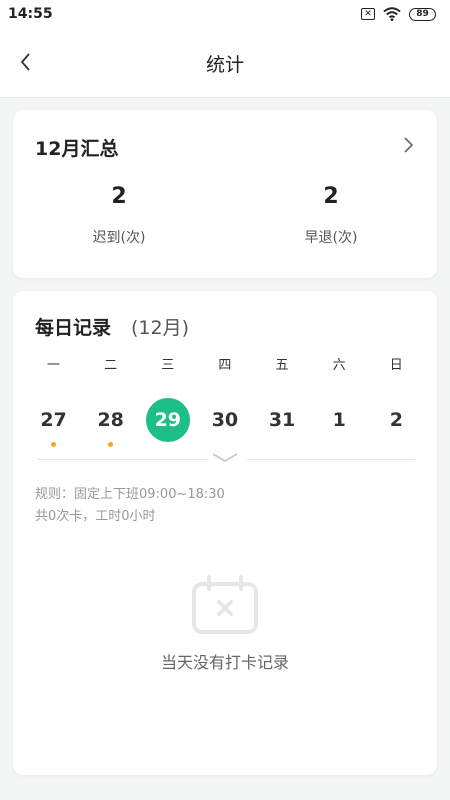 The width and height of the screenshot is (450, 800). I want to click on date-number-selected: 29, so click(167, 420).